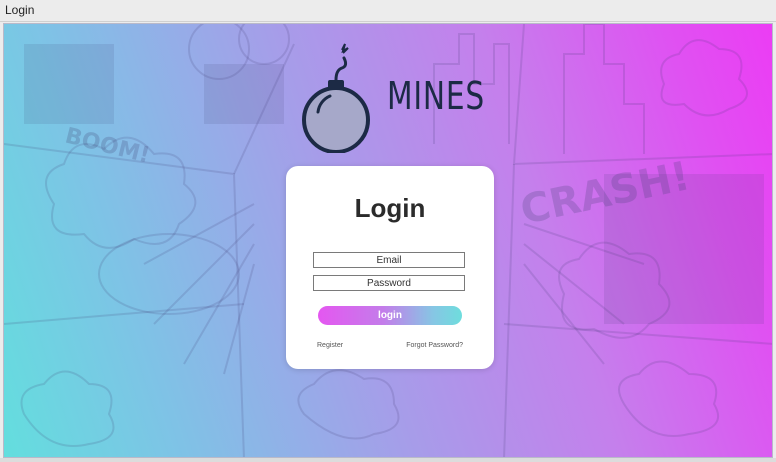 The image size is (776, 462). I want to click on login-button: login, so click(390, 315).